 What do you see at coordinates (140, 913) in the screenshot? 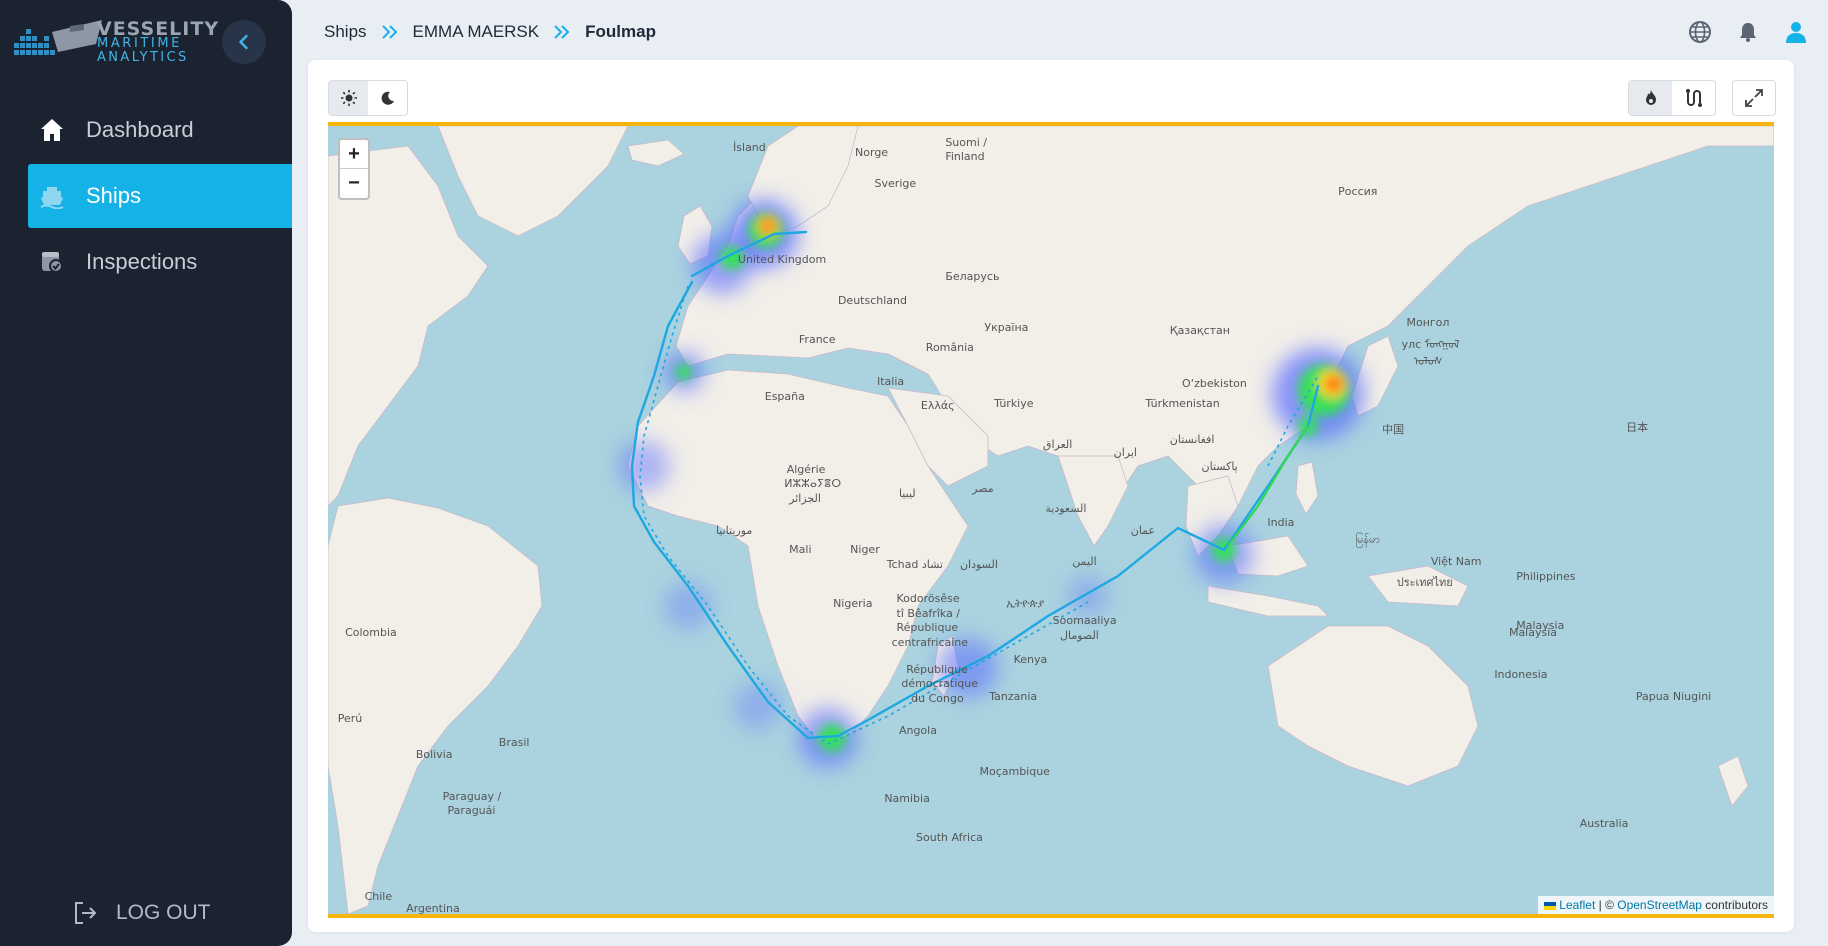
I see `logout-button: LOG OUT` at bounding box center [140, 913].